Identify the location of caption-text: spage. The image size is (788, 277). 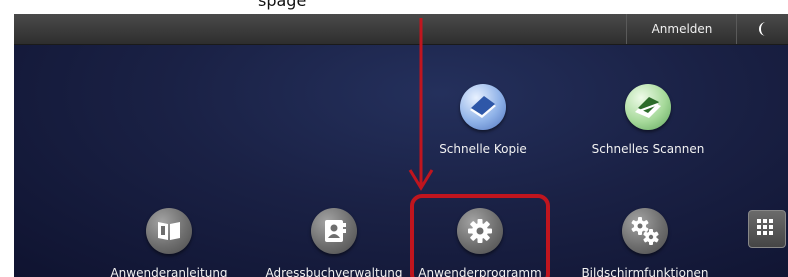
(282, 5).